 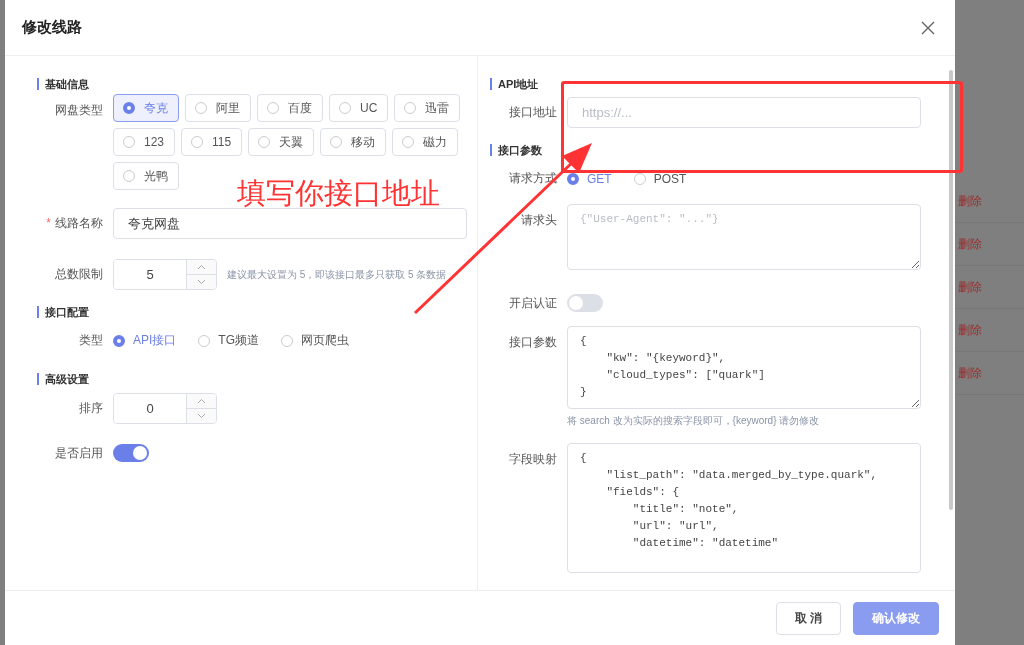 I want to click on hint-text: 将 search 改为实际的搜索字段即可，{keyword} 请勿修改, so click(x=693, y=421).